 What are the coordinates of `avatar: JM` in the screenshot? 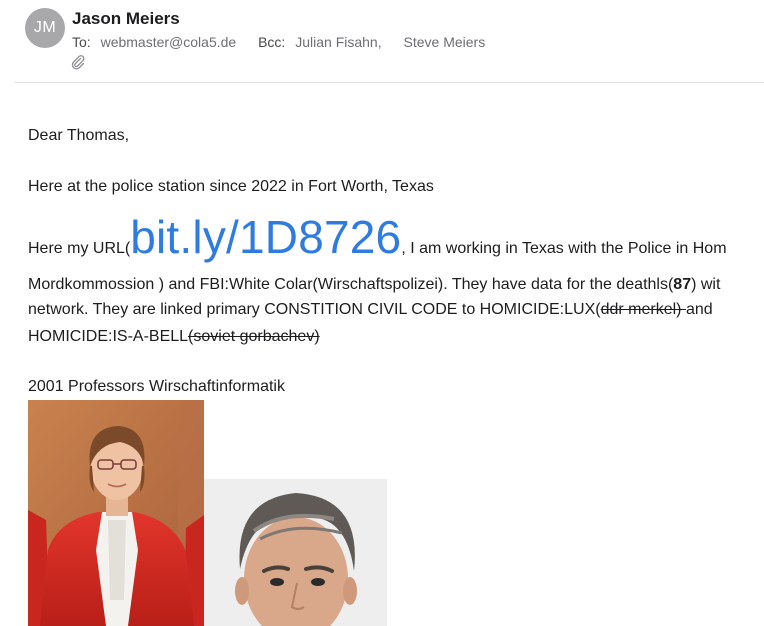 It's located at (45, 28).